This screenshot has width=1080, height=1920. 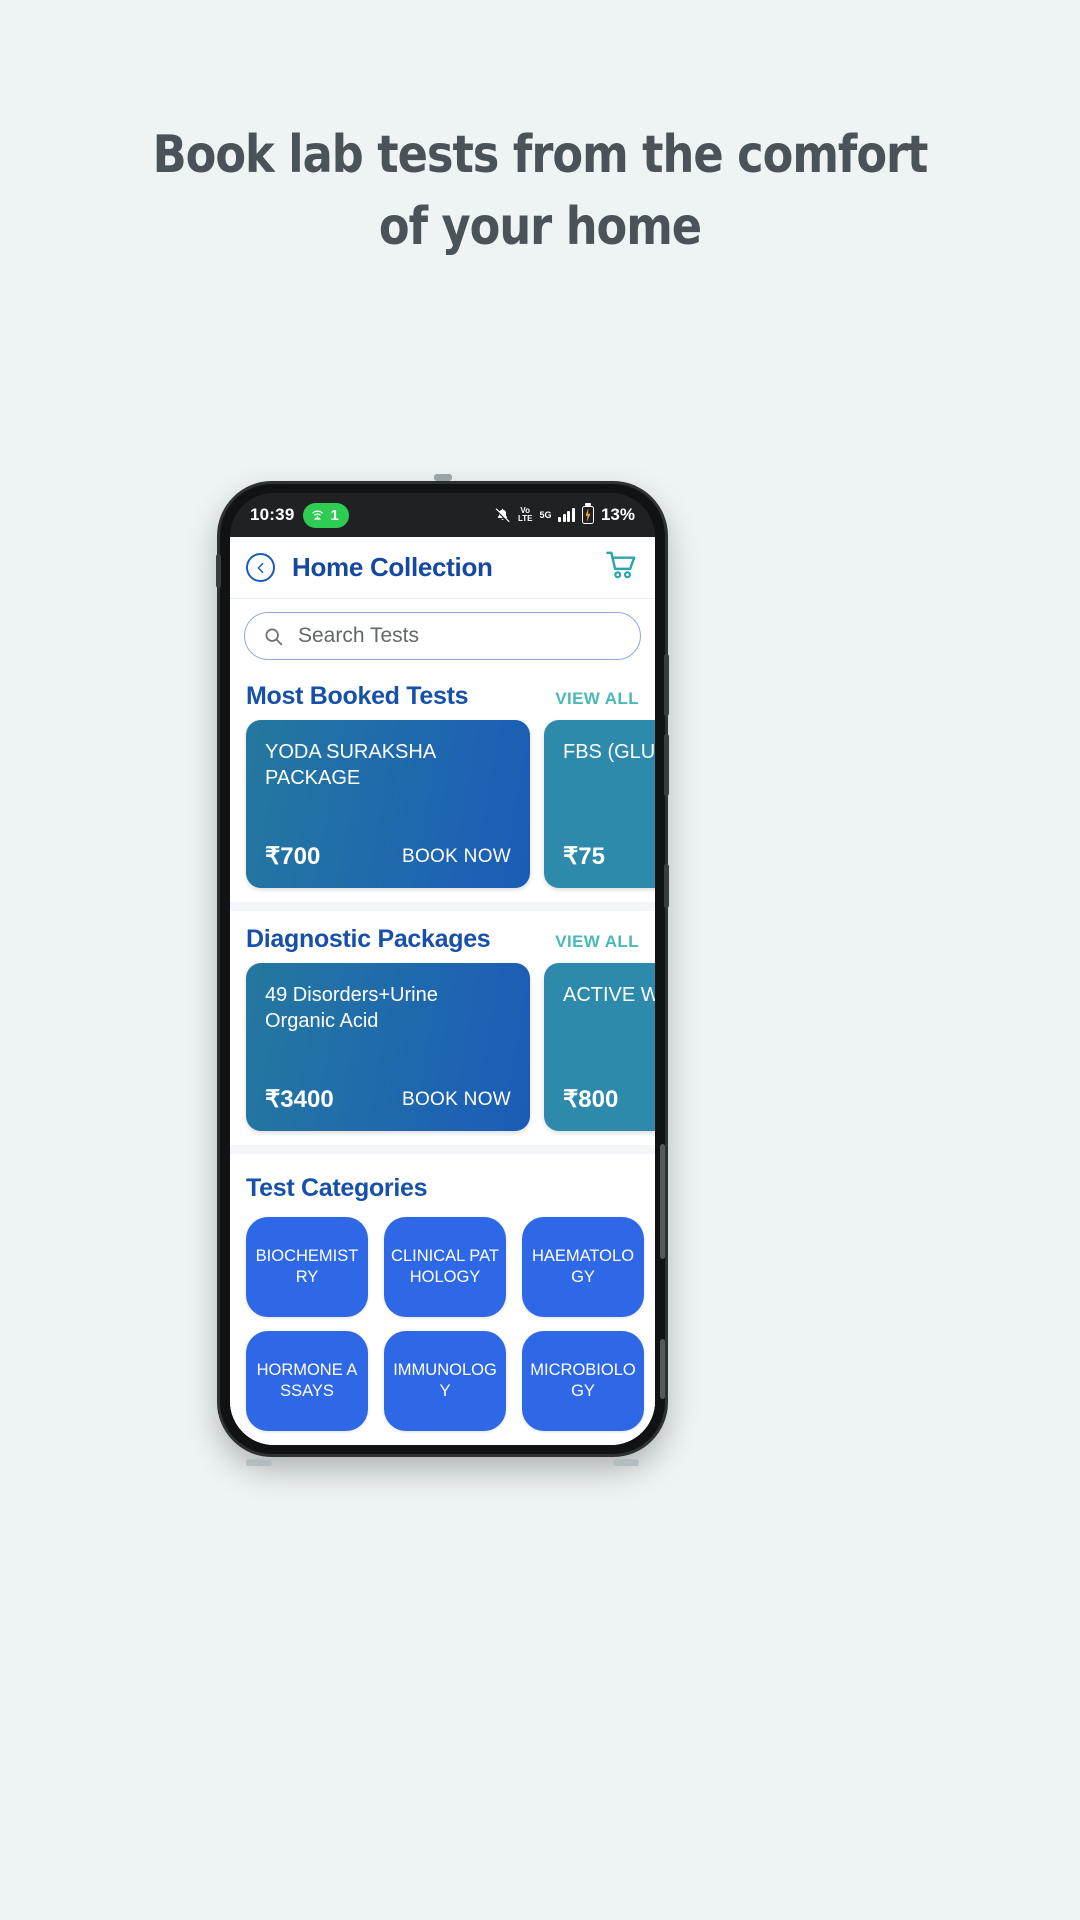 I want to click on search-input: Search Tests, so click(x=442, y=636).